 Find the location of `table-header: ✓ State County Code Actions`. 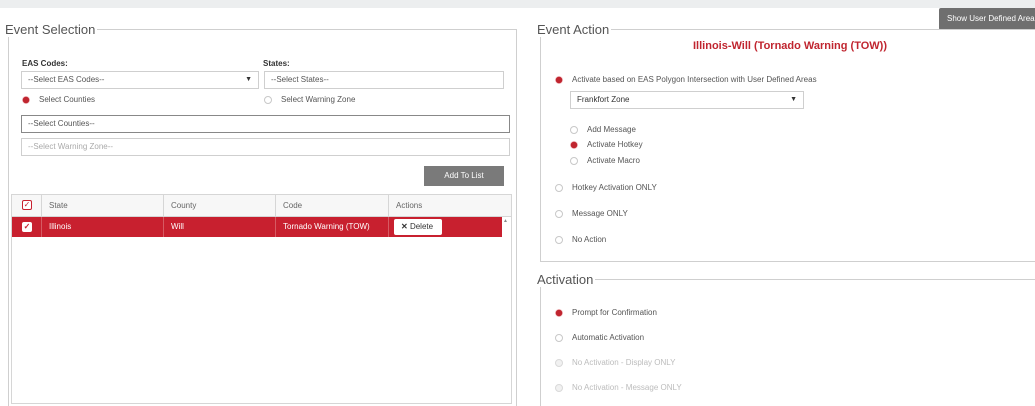

table-header: ✓ State County Code Actions is located at coordinates (261, 206).